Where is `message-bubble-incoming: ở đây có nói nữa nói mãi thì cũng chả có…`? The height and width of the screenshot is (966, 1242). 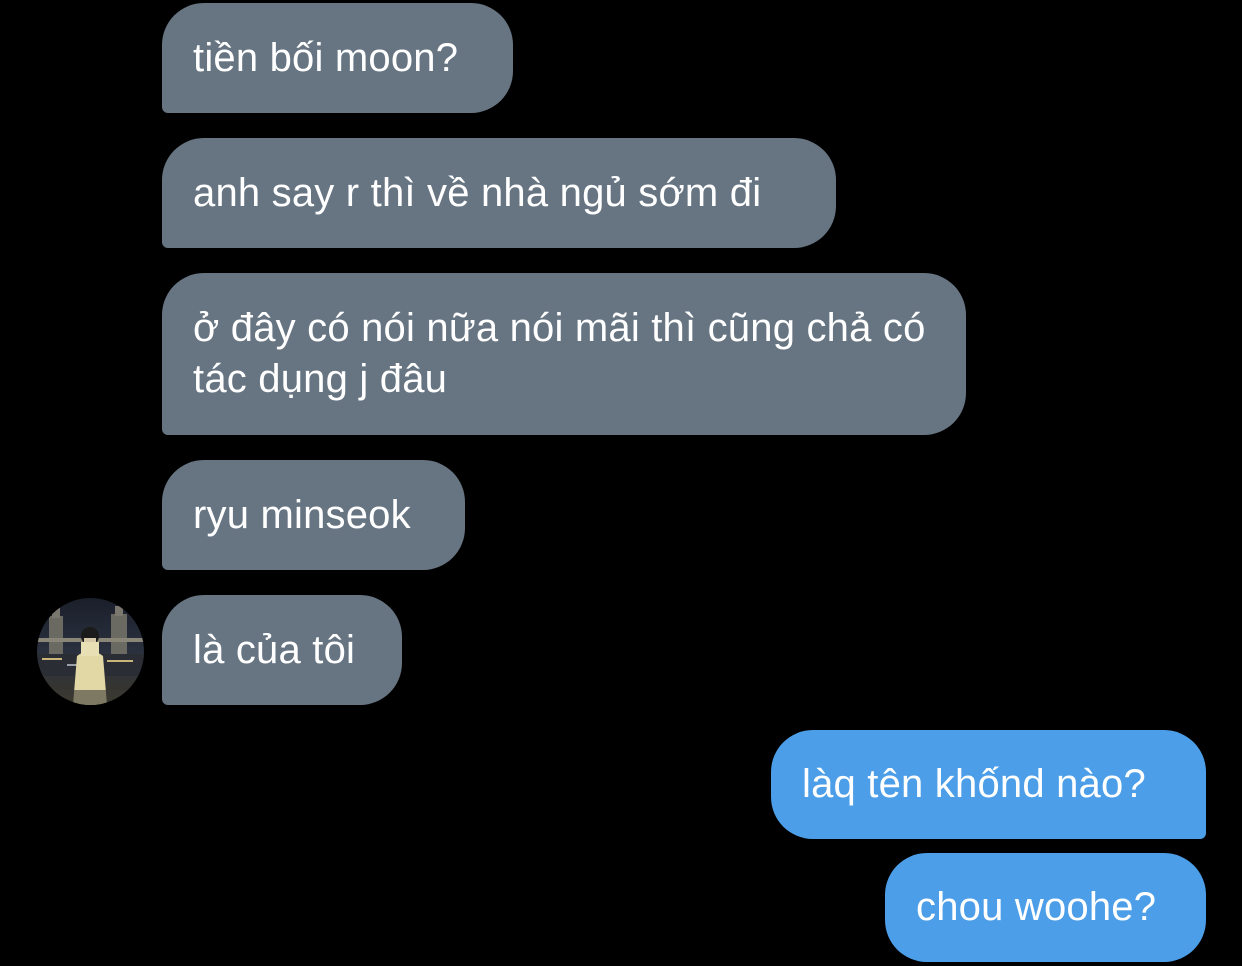
message-bubble-incoming: ở đây có nói nữa nói mãi thì cũng chả có… is located at coordinates (564, 354).